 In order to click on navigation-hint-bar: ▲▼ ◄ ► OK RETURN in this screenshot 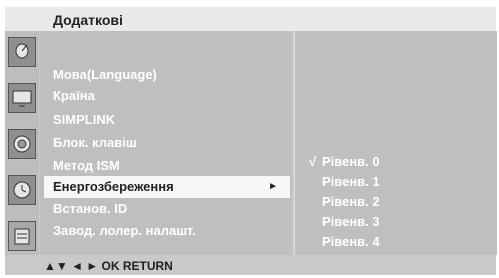, I will do `click(250, 265)`.